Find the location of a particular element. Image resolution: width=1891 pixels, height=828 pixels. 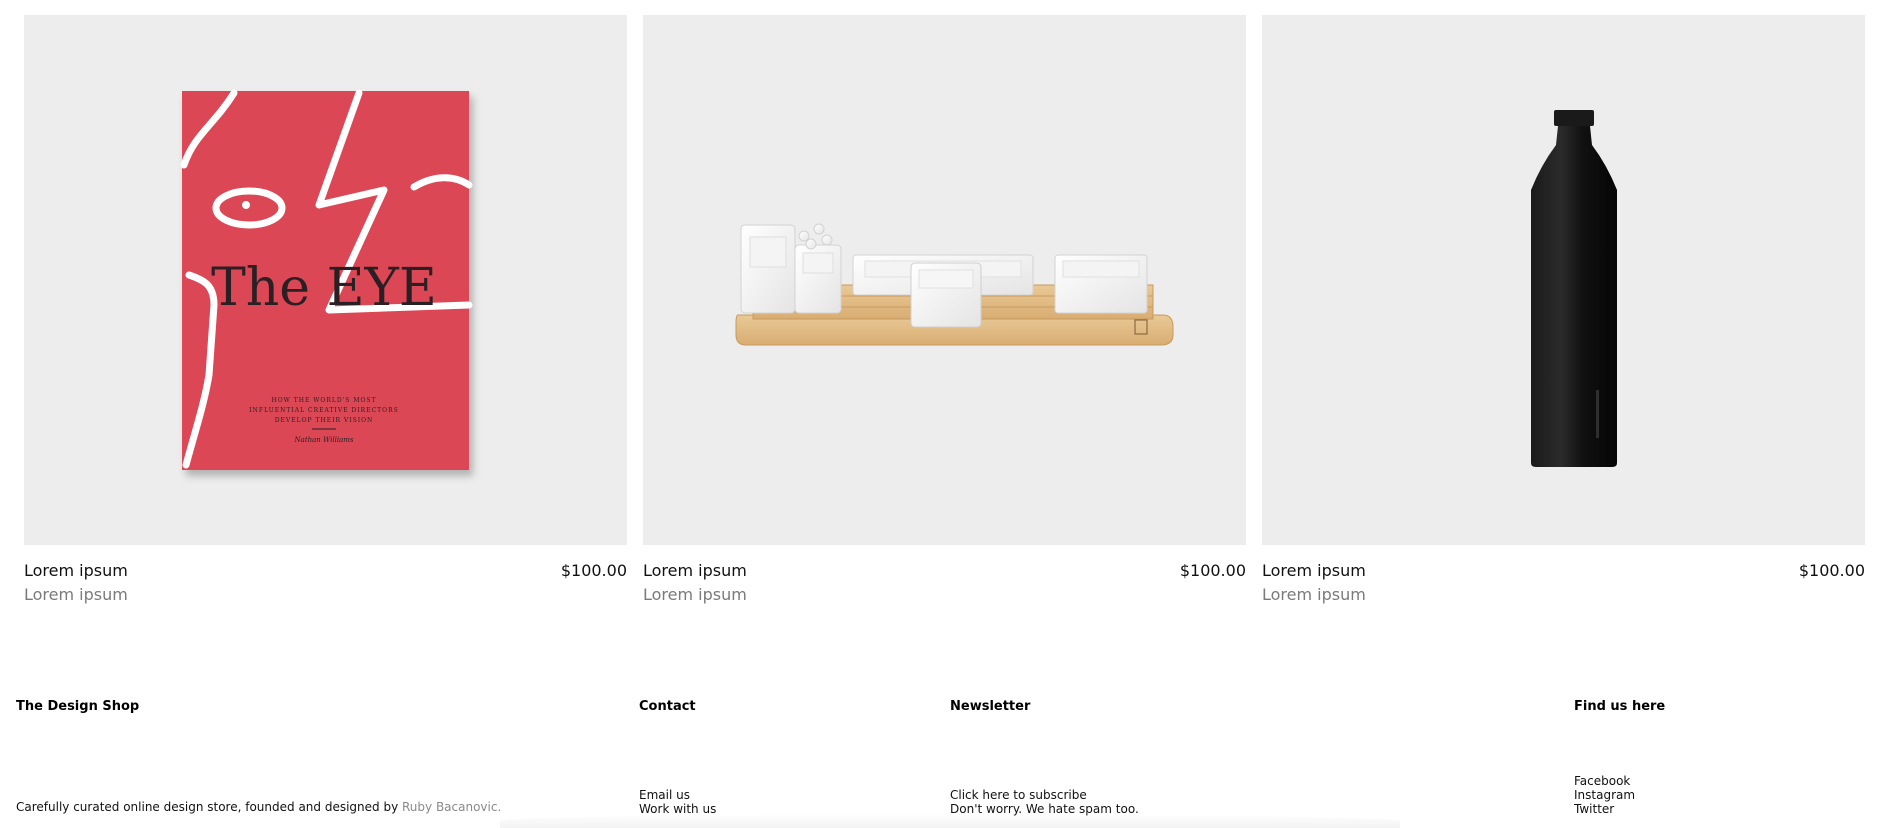

footer-contact-heading: Contact is located at coordinates (667, 706).